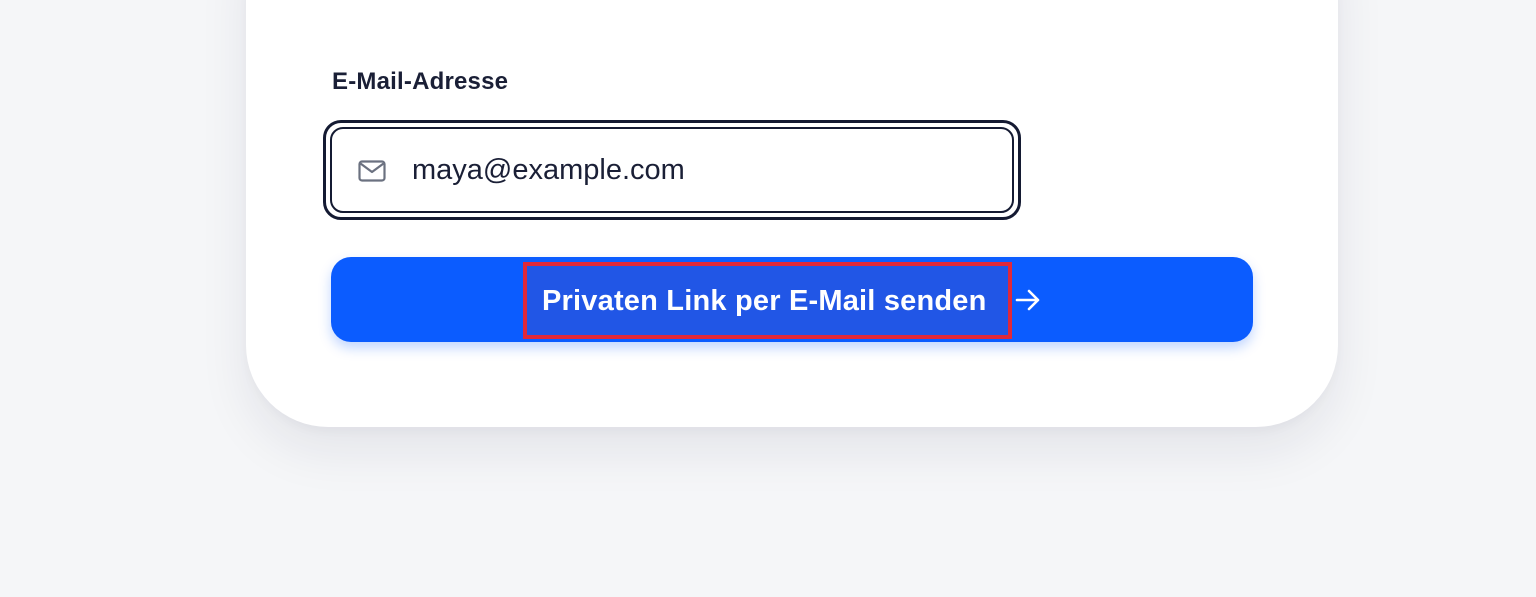 The width and height of the screenshot is (1536, 597). What do you see at coordinates (372, 171) in the screenshot?
I see `mail-icon` at bounding box center [372, 171].